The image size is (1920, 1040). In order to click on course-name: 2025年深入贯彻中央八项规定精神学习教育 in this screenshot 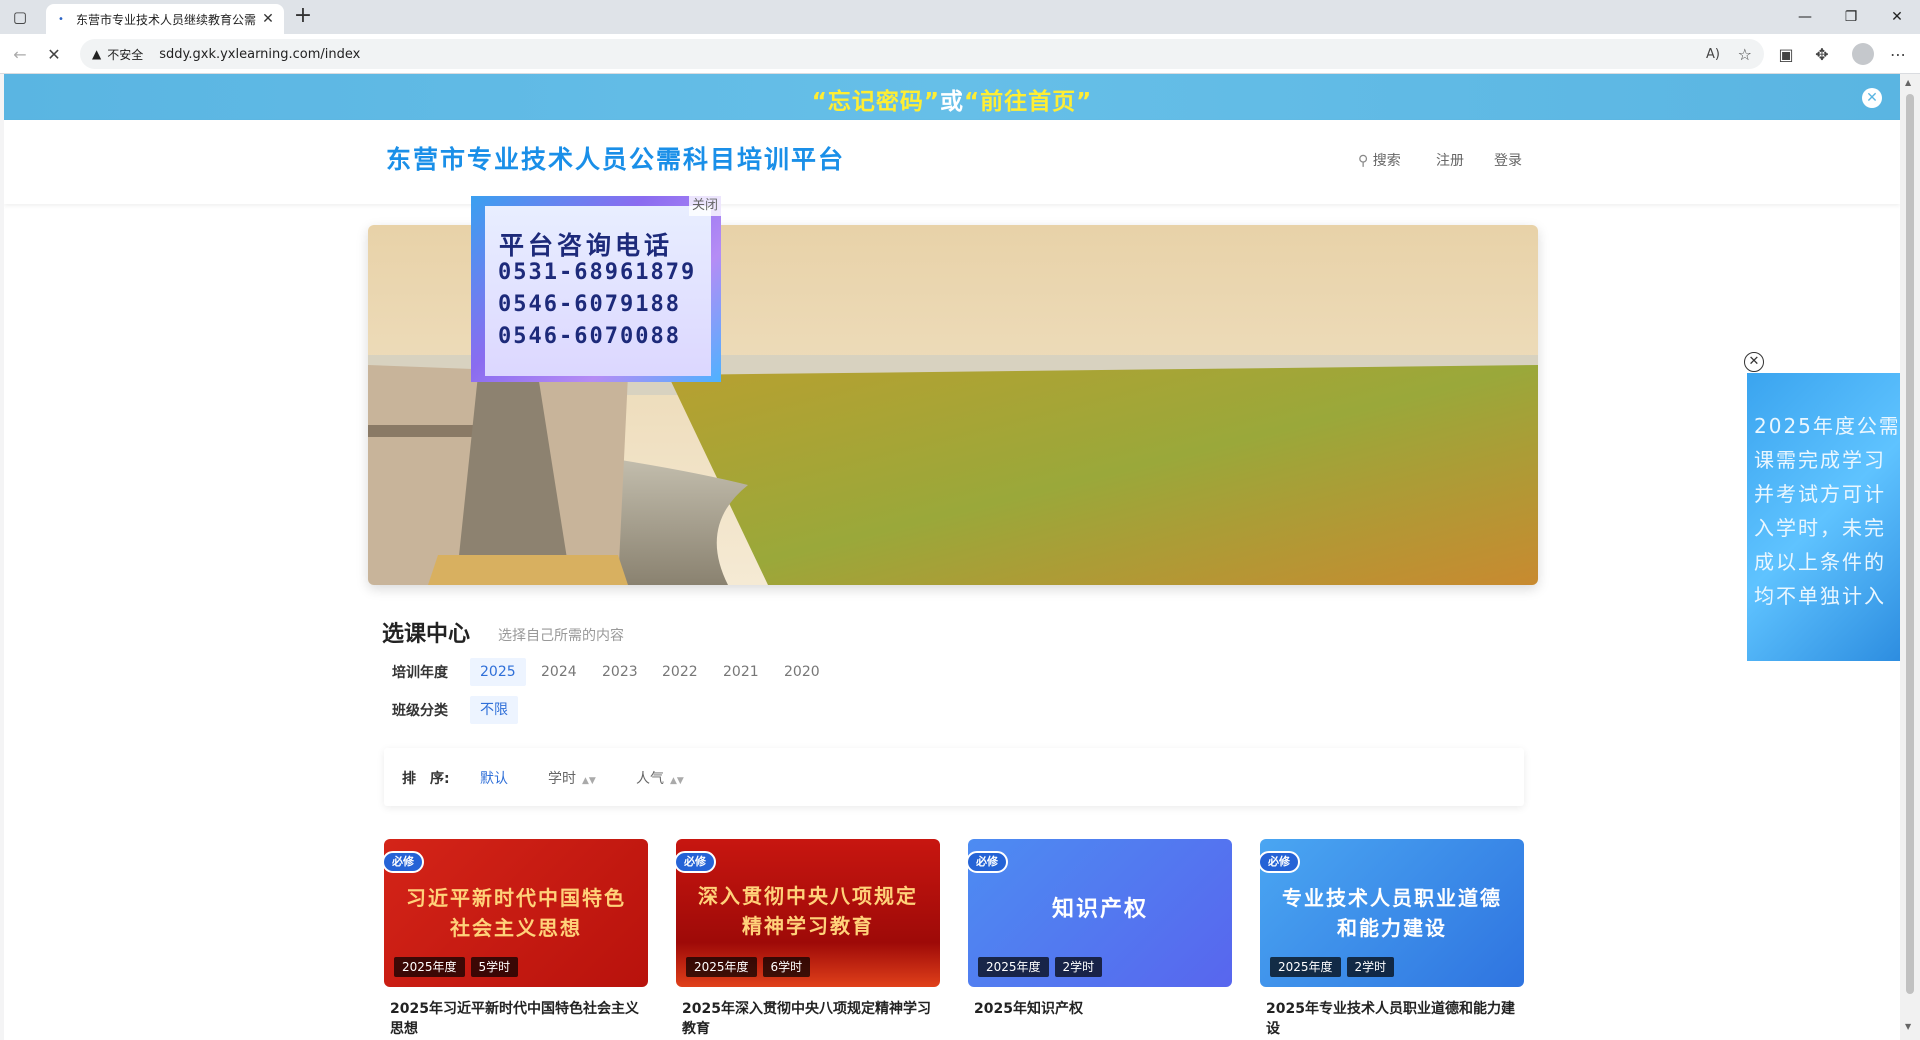, I will do `click(808, 1019)`.